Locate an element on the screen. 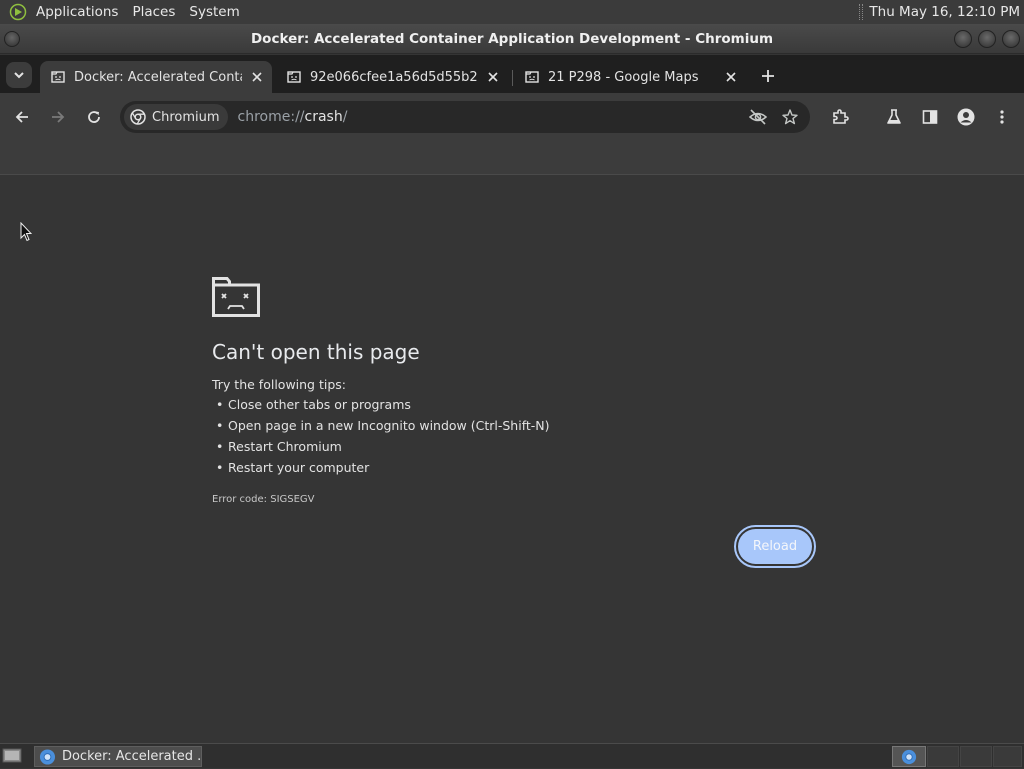 The width and height of the screenshot is (1024, 769). profile-button is located at coordinates (966, 117).